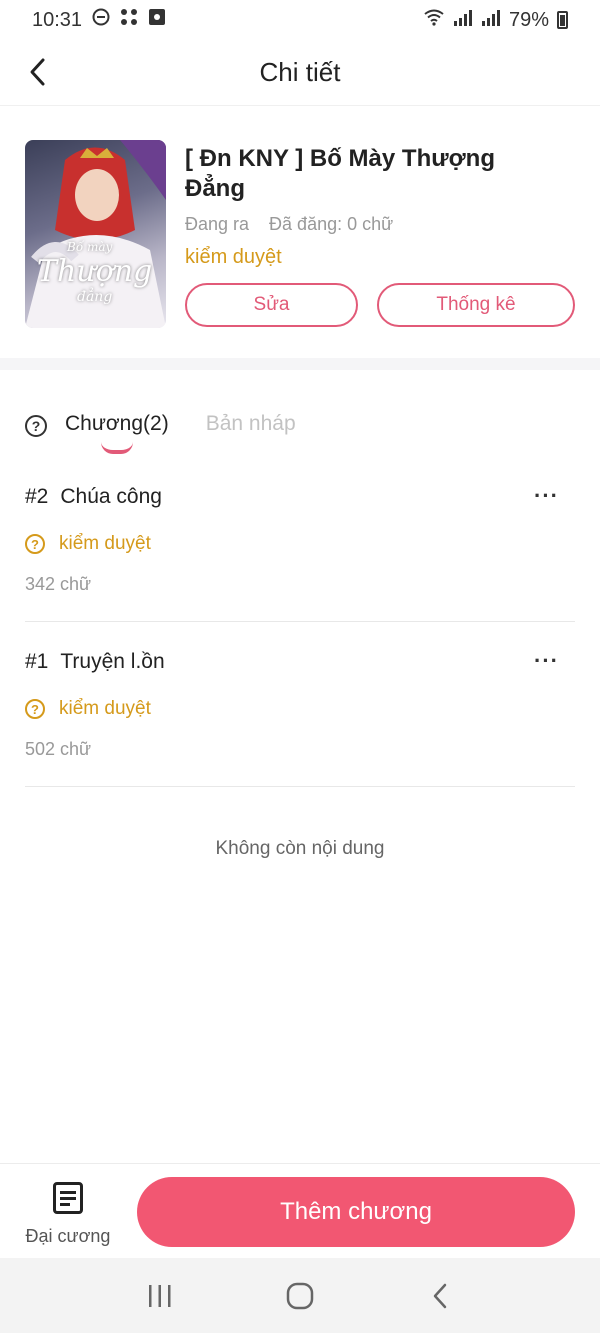 The height and width of the screenshot is (1333, 600). I want to click on chapter-title: Chúa công, so click(111, 496).